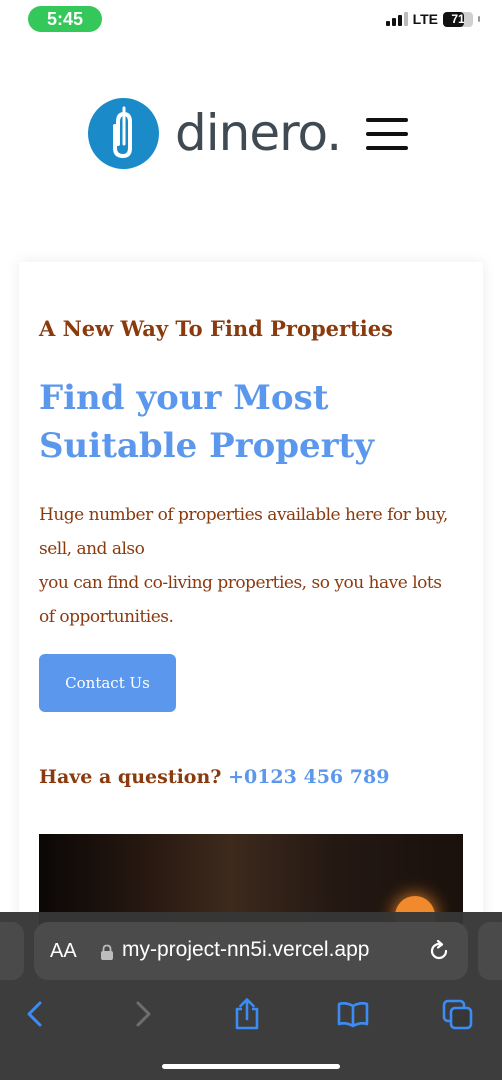  Describe the element at coordinates (396, 19) in the screenshot. I see `signal-icon` at that location.